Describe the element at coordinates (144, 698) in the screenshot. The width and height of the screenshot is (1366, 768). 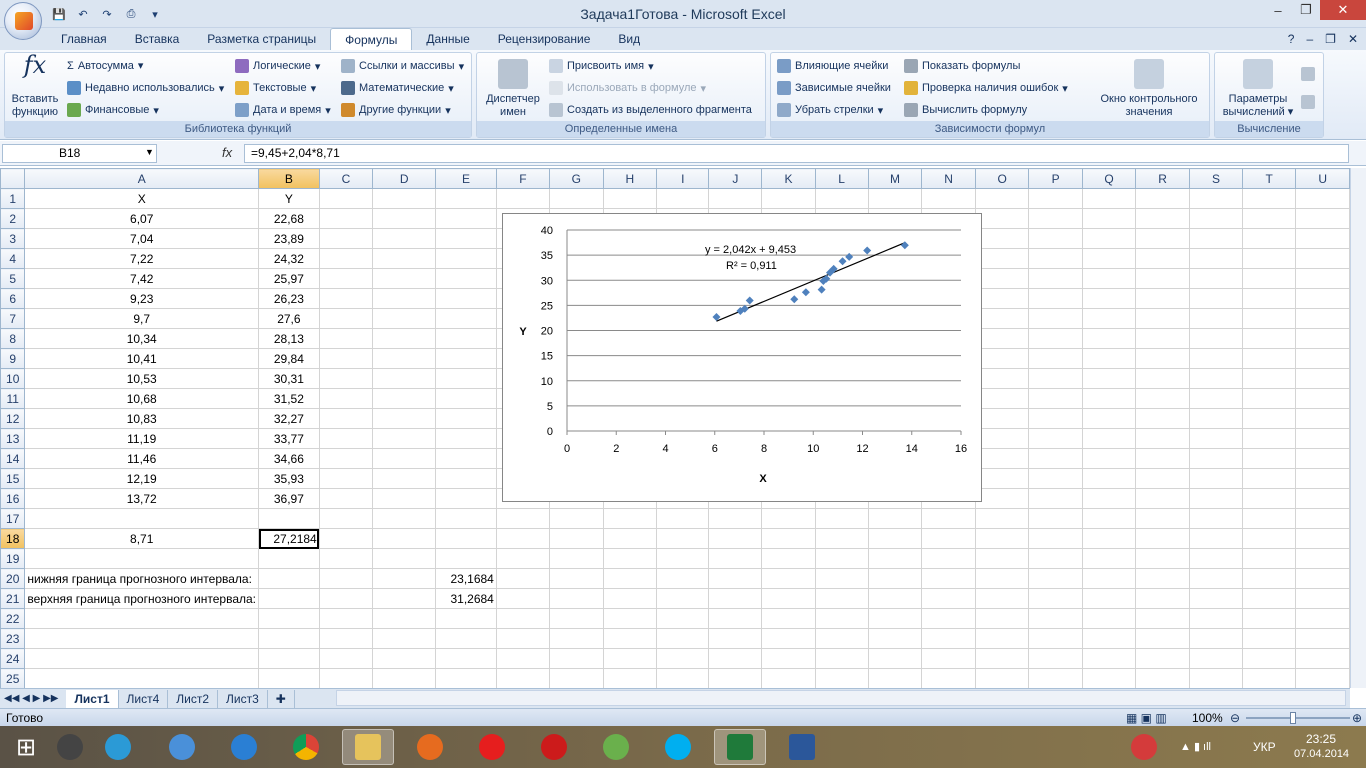
I see `sheet-tab-4: Лист4` at that location.